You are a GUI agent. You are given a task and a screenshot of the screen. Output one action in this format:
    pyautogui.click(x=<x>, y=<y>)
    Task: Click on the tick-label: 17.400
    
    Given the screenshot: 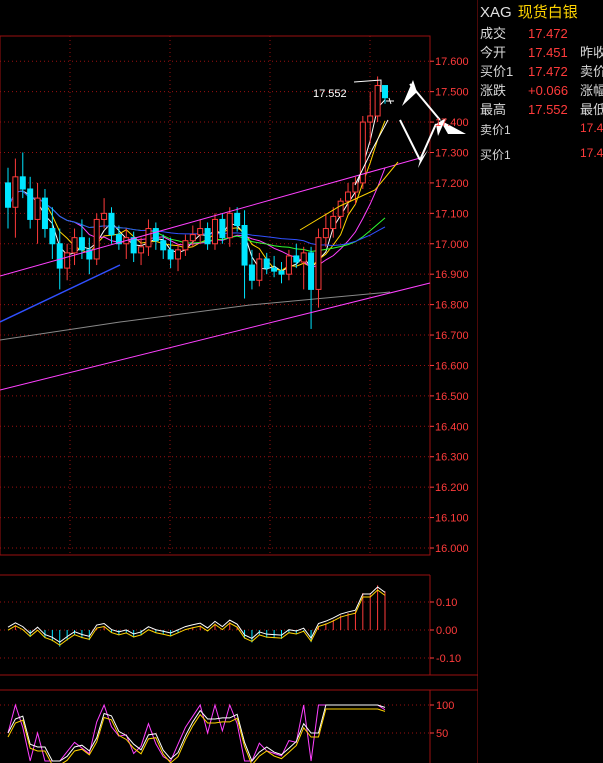 What is the action you would take?
    pyautogui.click(x=452, y=123)
    